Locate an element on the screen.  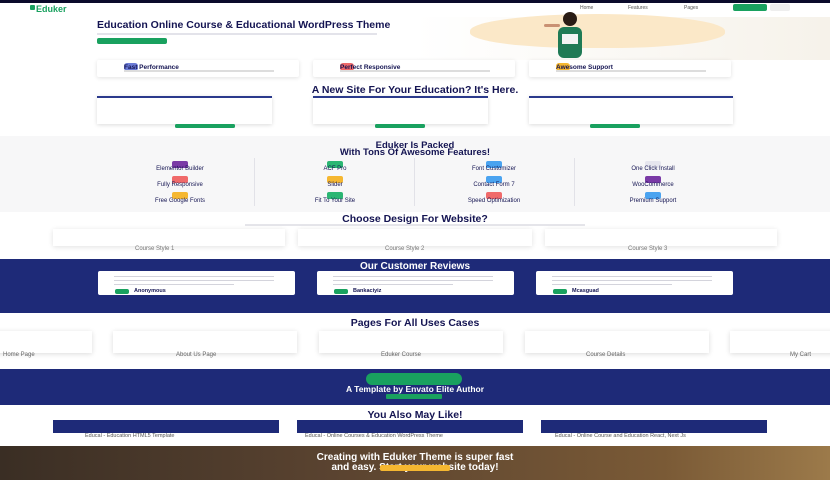
nav-cta-button is located at coordinates (750, 7).